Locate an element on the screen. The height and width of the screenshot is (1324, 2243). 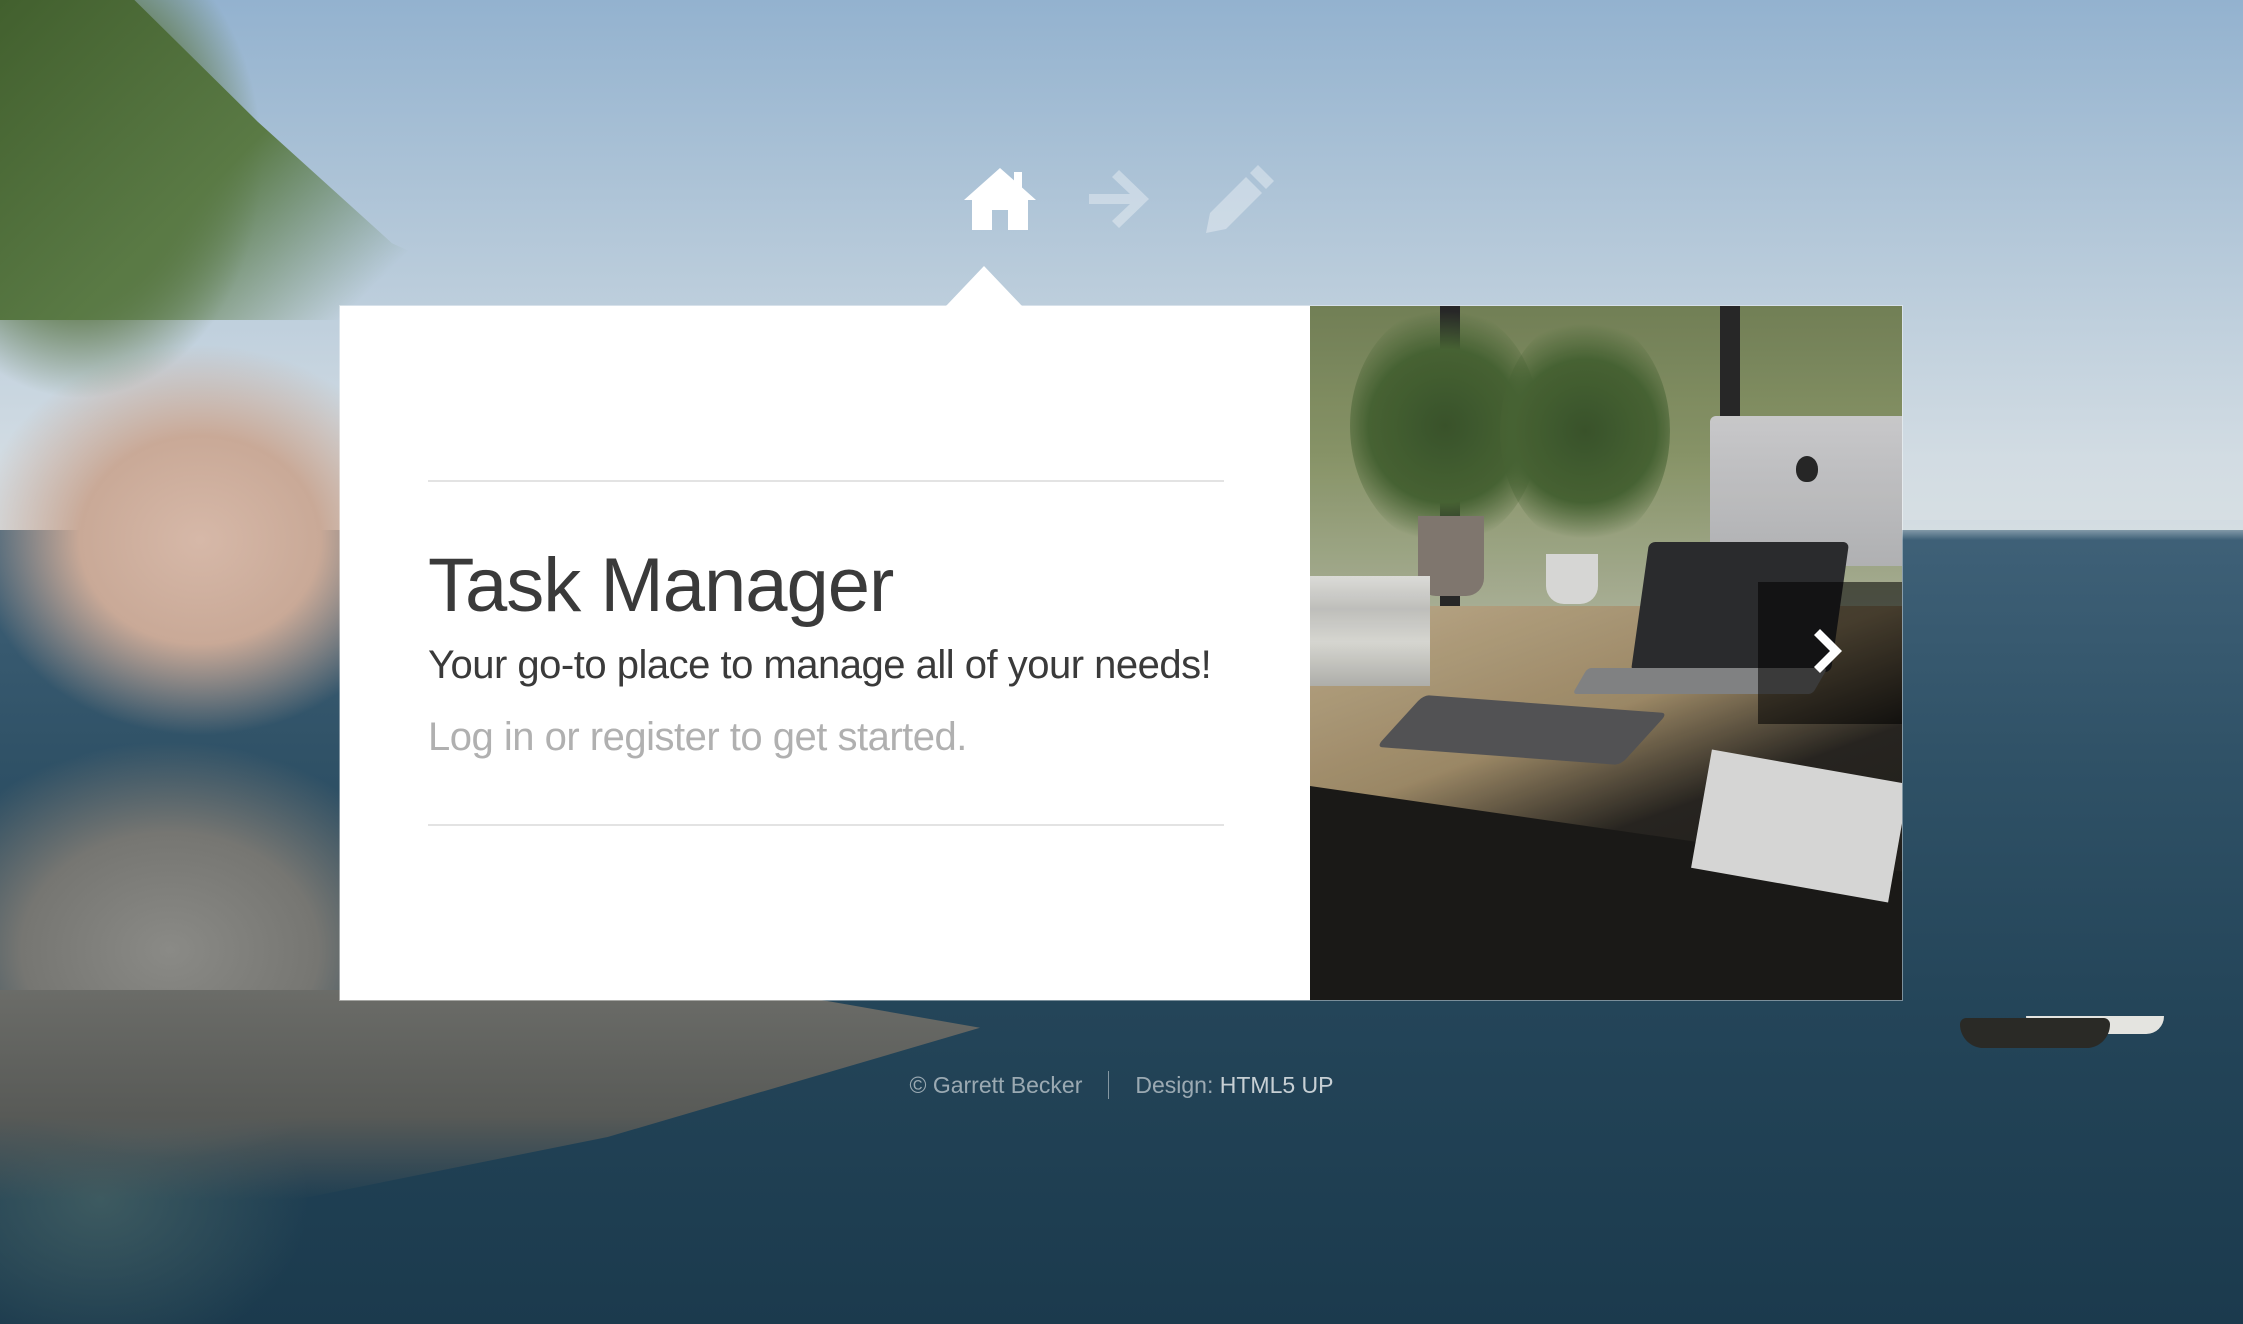
footer-design-link: HTML5 UP is located at coordinates (1277, 1085).